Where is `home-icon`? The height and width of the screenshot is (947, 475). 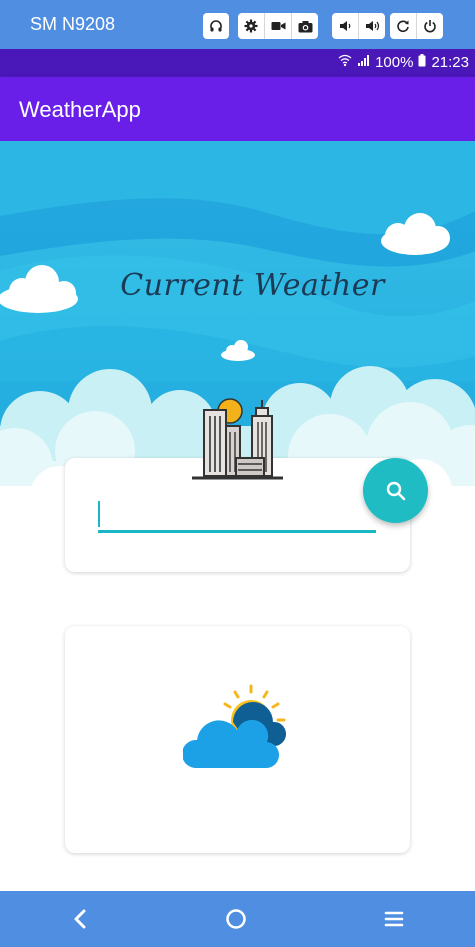
home-icon is located at coordinates (236, 919).